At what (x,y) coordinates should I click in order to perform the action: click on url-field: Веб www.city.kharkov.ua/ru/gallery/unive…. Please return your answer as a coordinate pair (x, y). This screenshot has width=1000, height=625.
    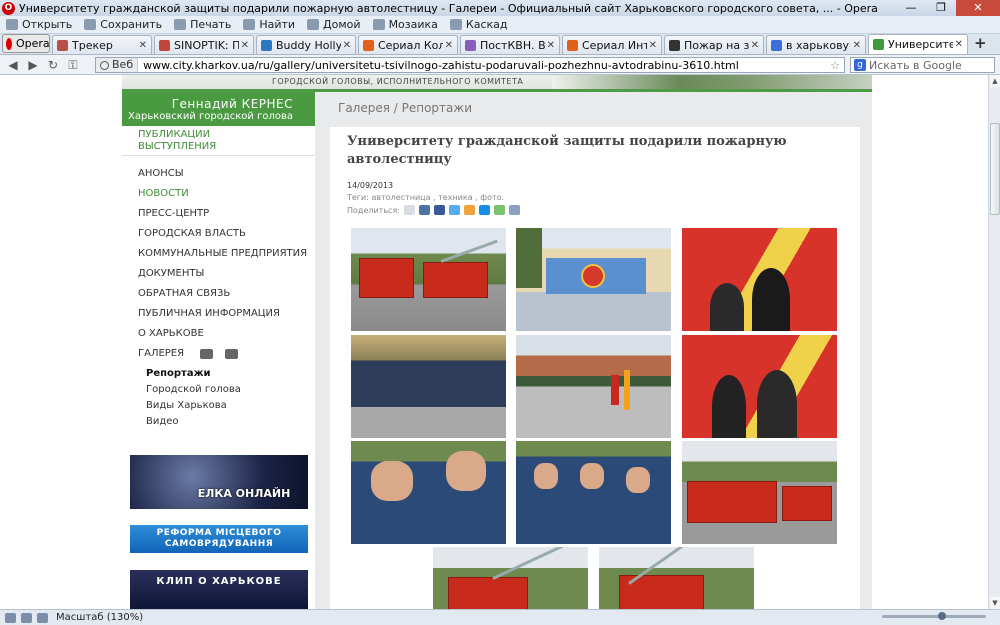
    Looking at the image, I should click on (470, 65).